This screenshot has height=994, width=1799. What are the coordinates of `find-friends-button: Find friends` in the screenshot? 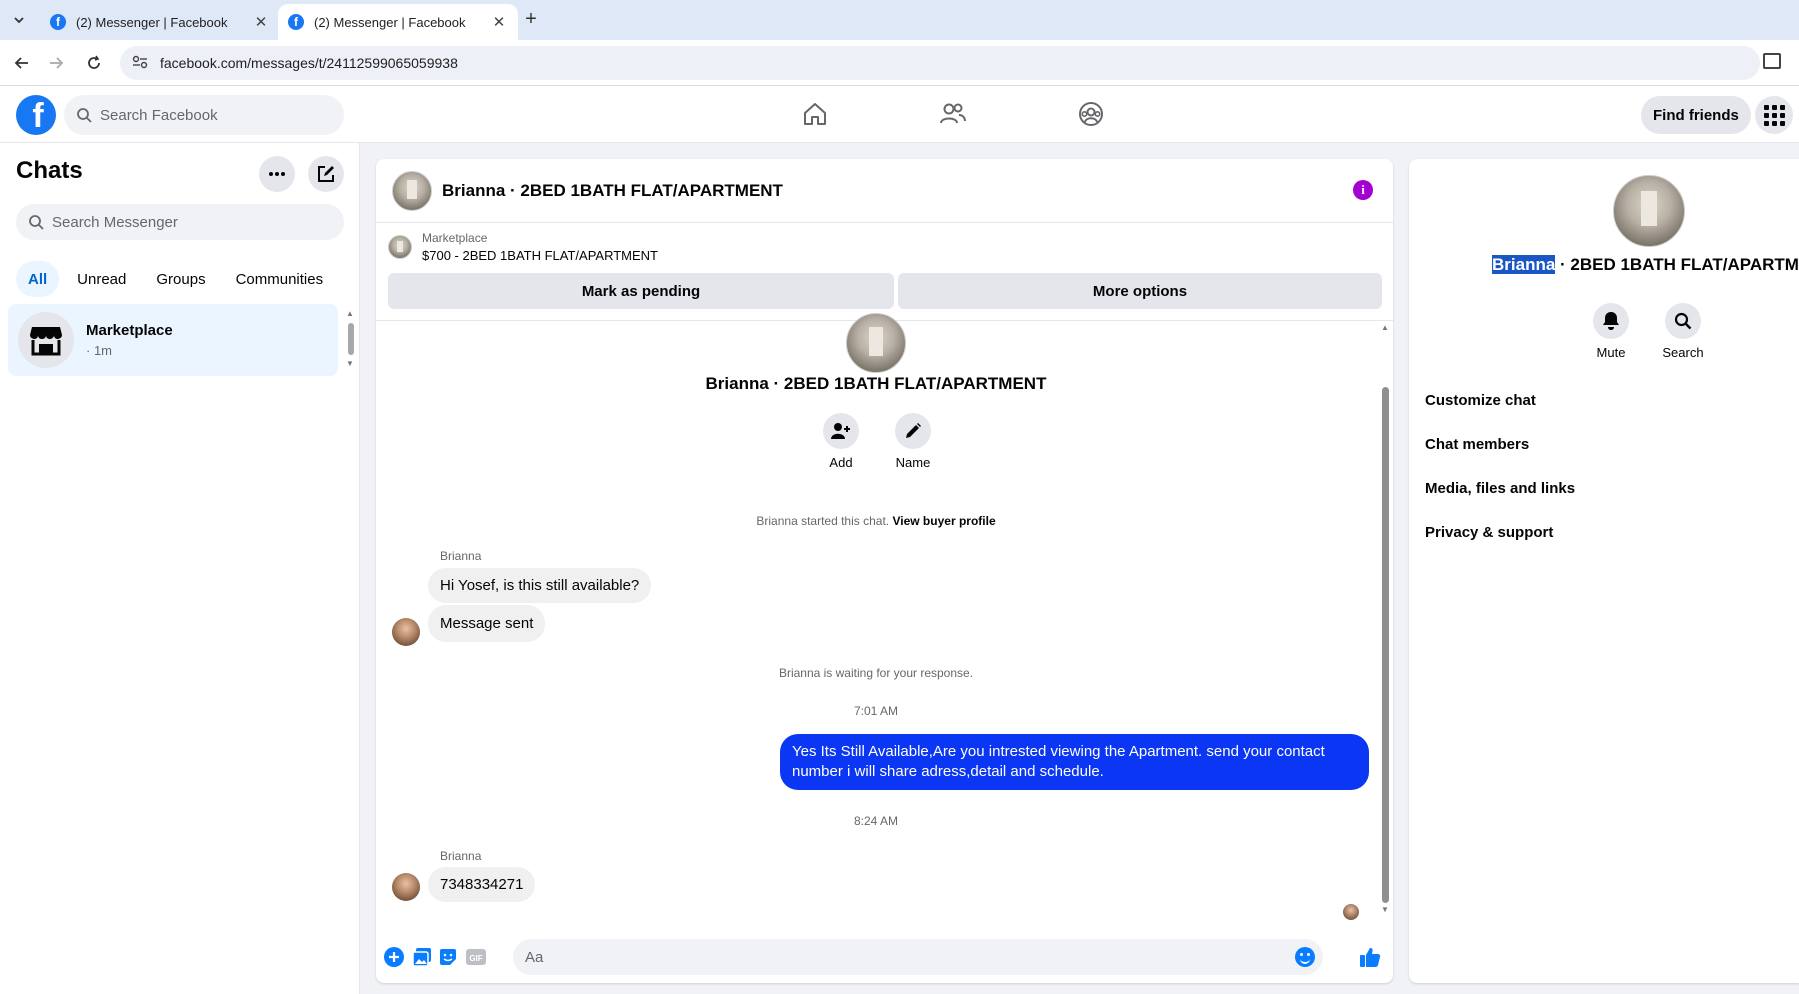 It's located at (1696, 115).